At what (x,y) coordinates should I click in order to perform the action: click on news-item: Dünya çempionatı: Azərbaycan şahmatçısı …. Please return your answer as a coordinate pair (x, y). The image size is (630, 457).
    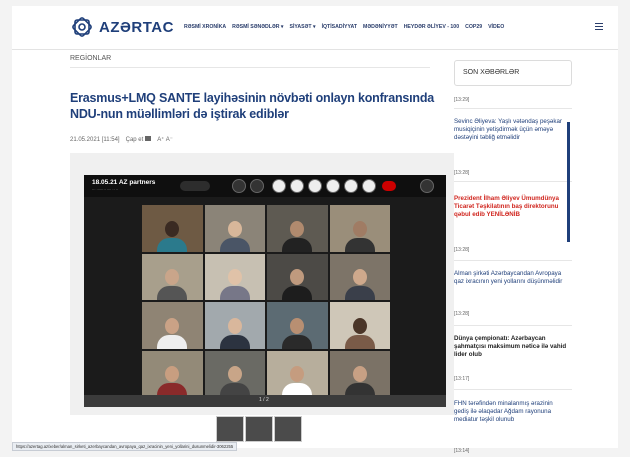
    Looking at the image, I should click on (511, 346).